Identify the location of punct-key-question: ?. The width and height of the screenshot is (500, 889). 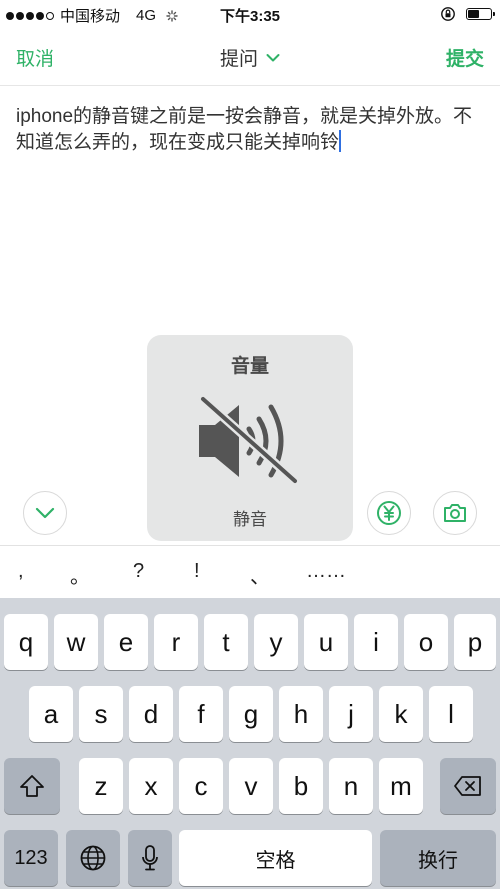
(138, 571).